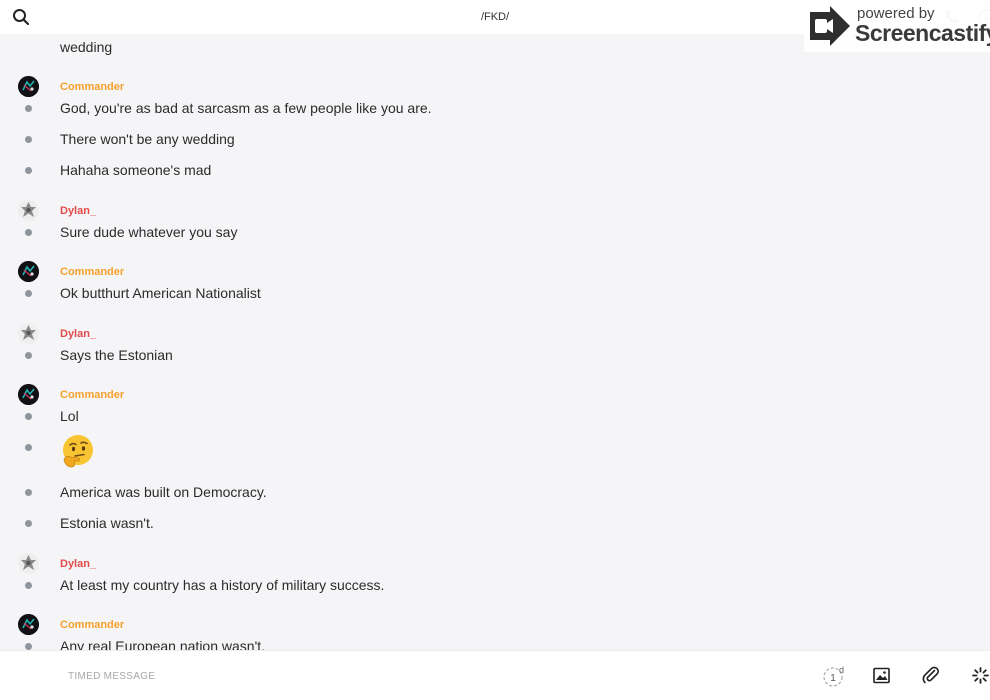 The height and width of the screenshot is (700, 990). What do you see at coordinates (116, 355) in the screenshot?
I see `message-text: Says the Estonian` at bounding box center [116, 355].